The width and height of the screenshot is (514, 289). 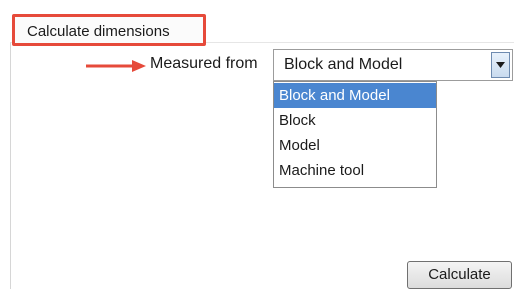 What do you see at coordinates (459, 275) in the screenshot?
I see `calculate-button: Calculate` at bounding box center [459, 275].